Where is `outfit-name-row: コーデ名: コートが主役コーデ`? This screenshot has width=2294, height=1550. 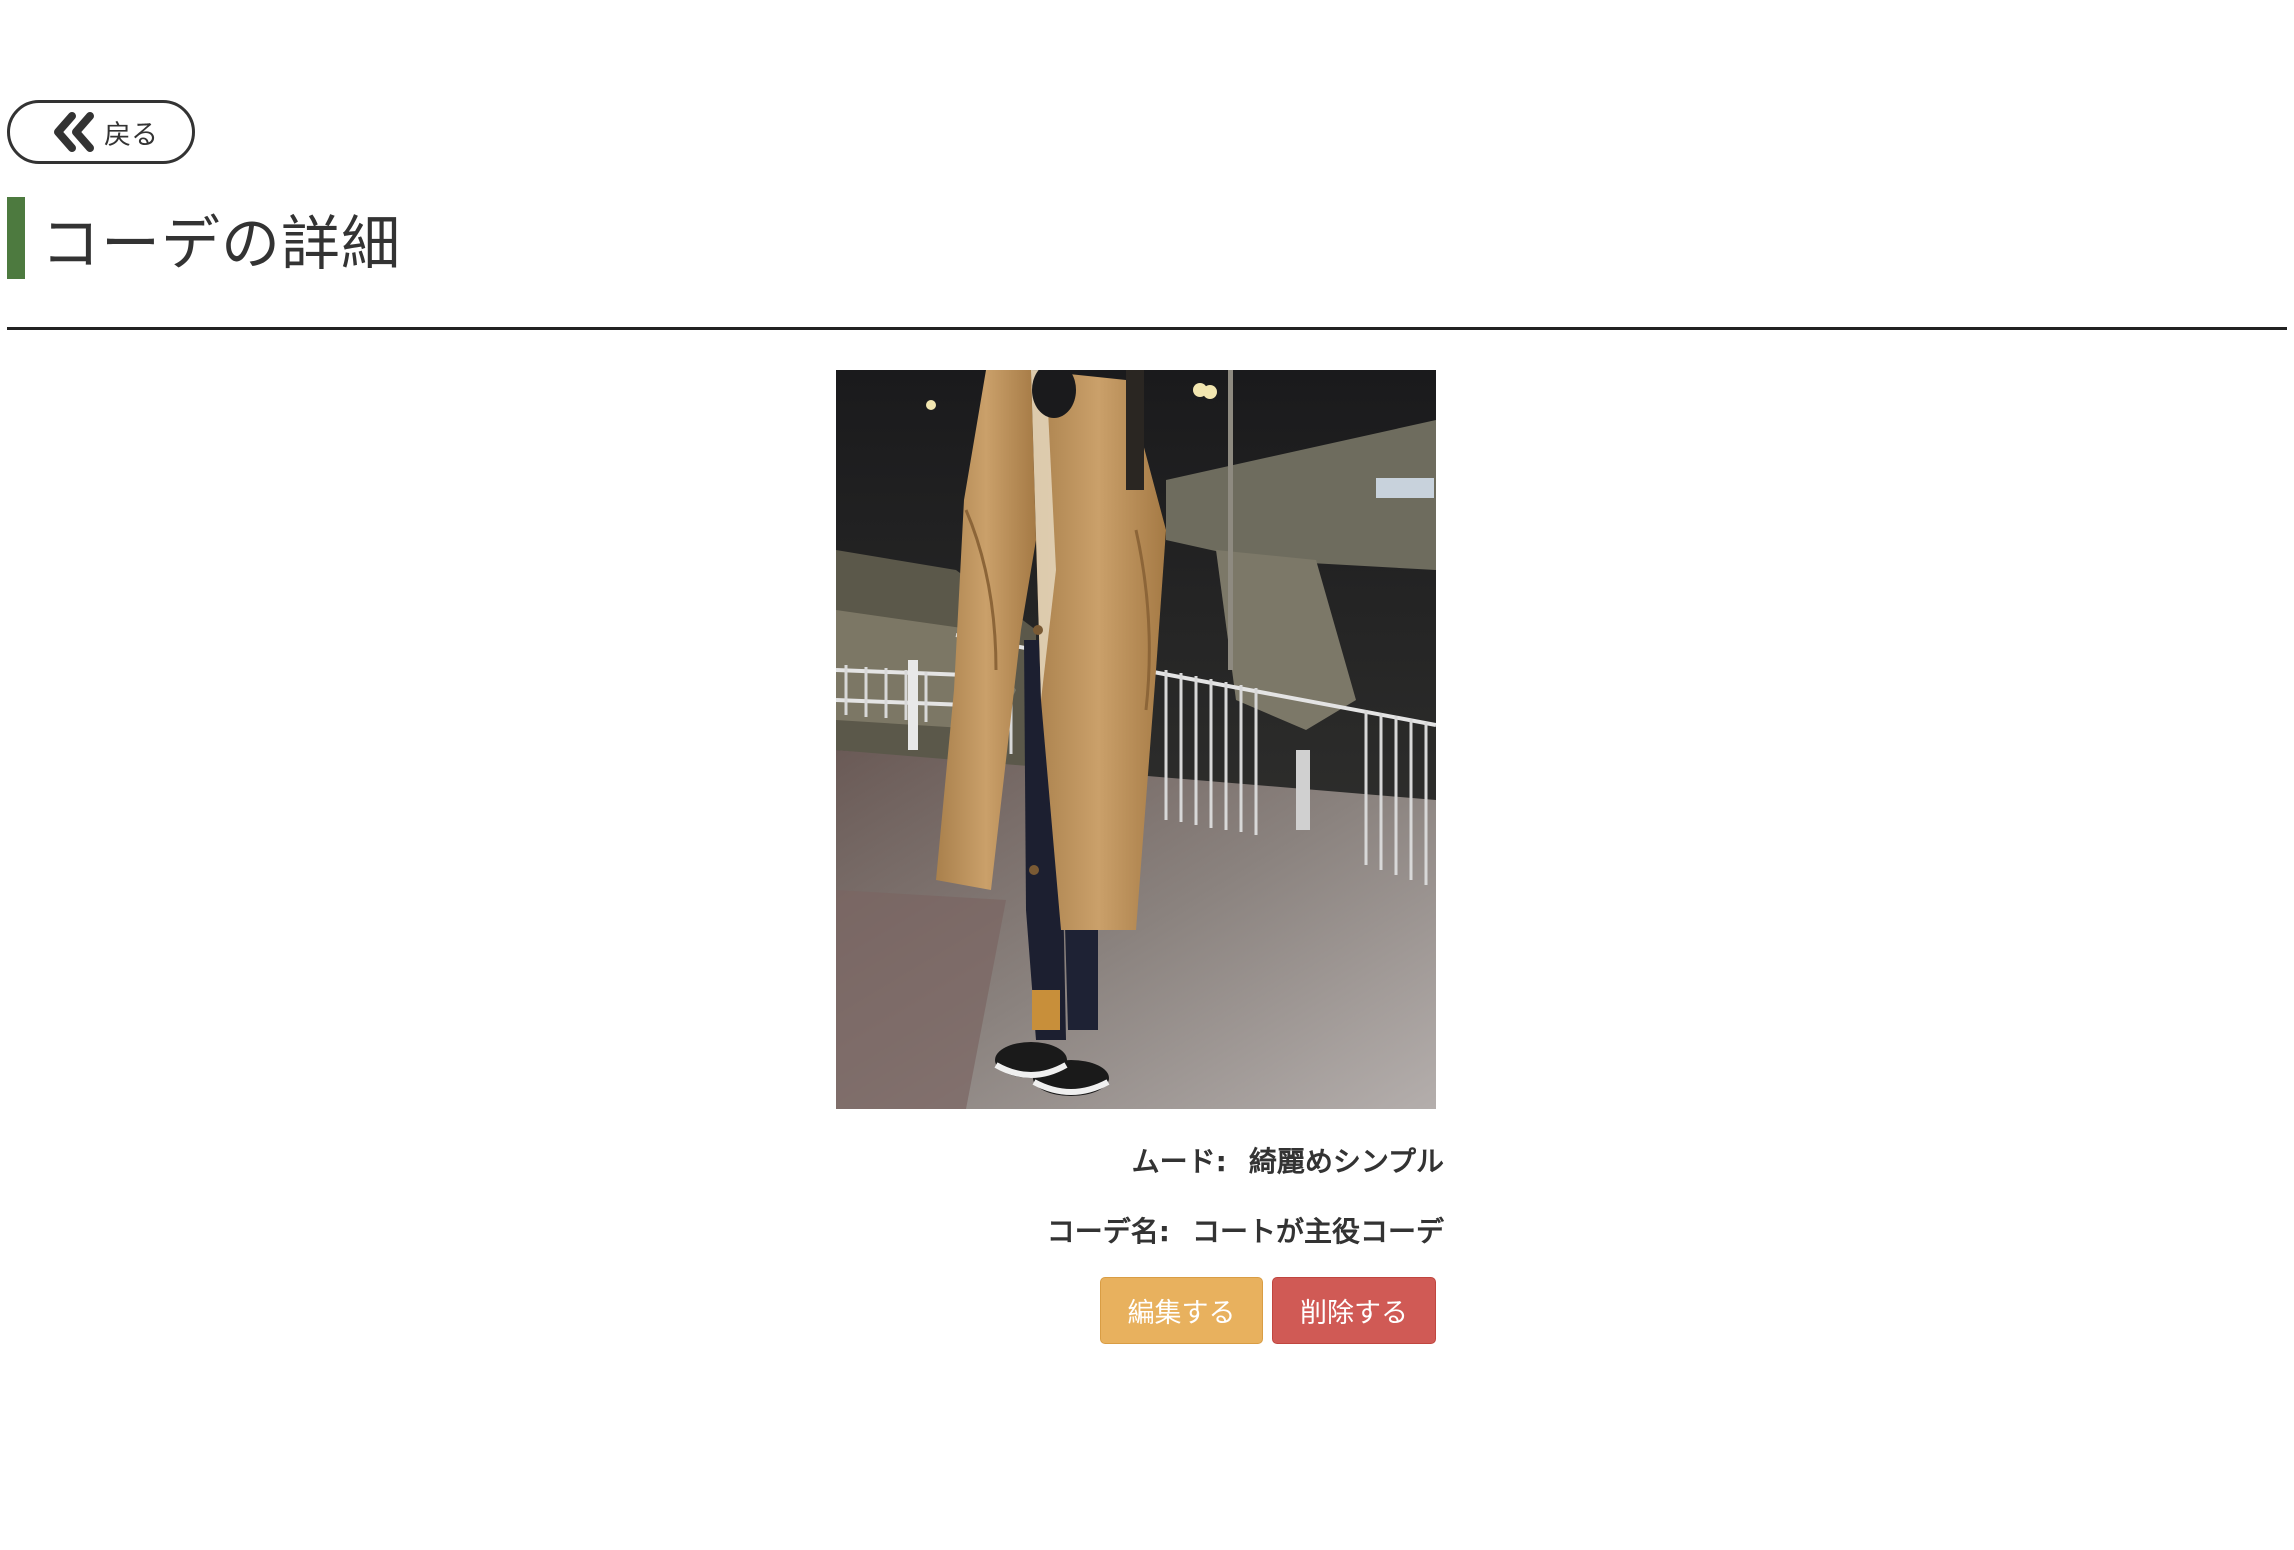 outfit-name-row: コーデ名: コートが主役コーデ is located at coordinates (1245, 1230).